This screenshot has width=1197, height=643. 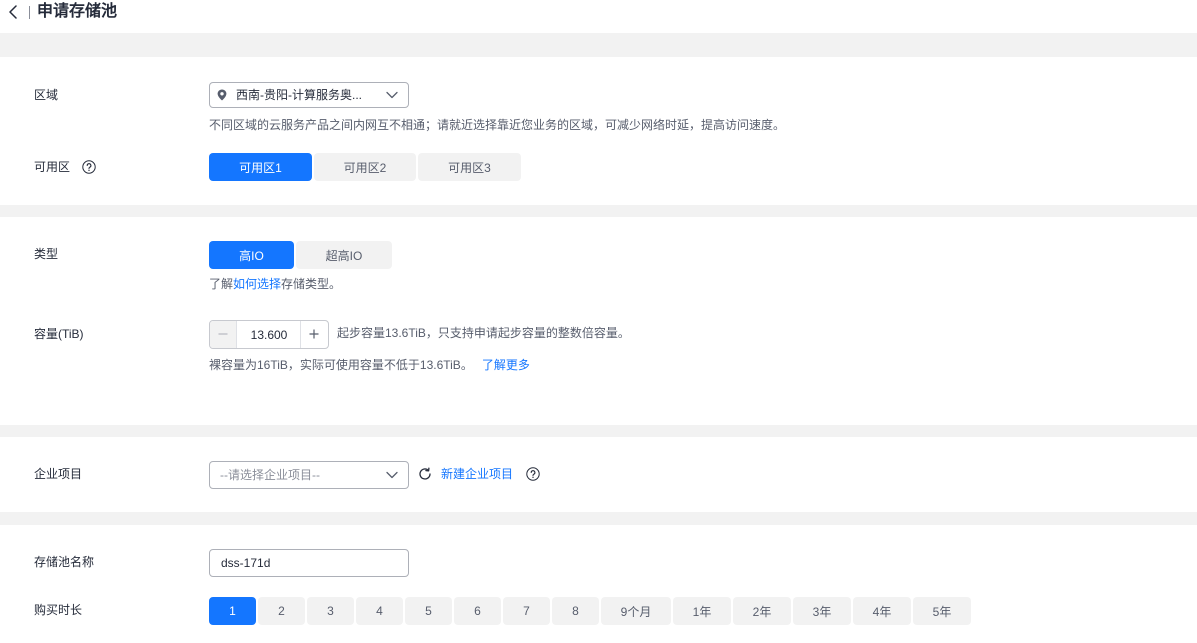 I want to click on enterprise-project-select: --请选择企业项目--, so click(x=309, y=475).